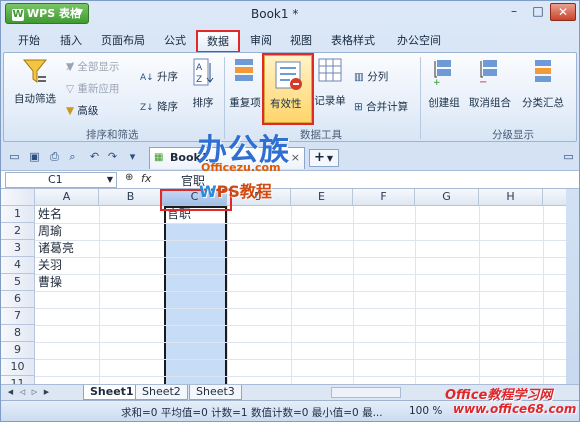 The width and height of the screenshot is (580, 422). Describe the element at coordinates (35, 81) in the screenshot. I see `autofilter-button: 自动筛选` at that location.